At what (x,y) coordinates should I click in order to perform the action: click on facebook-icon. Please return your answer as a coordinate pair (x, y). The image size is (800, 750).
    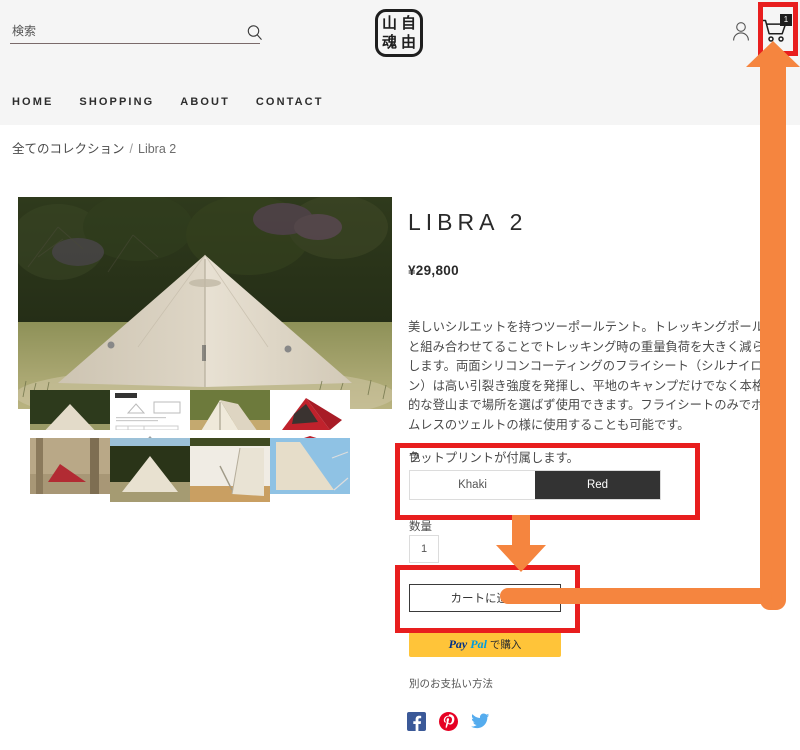
    Looking at the image, I should click on (416, 721).